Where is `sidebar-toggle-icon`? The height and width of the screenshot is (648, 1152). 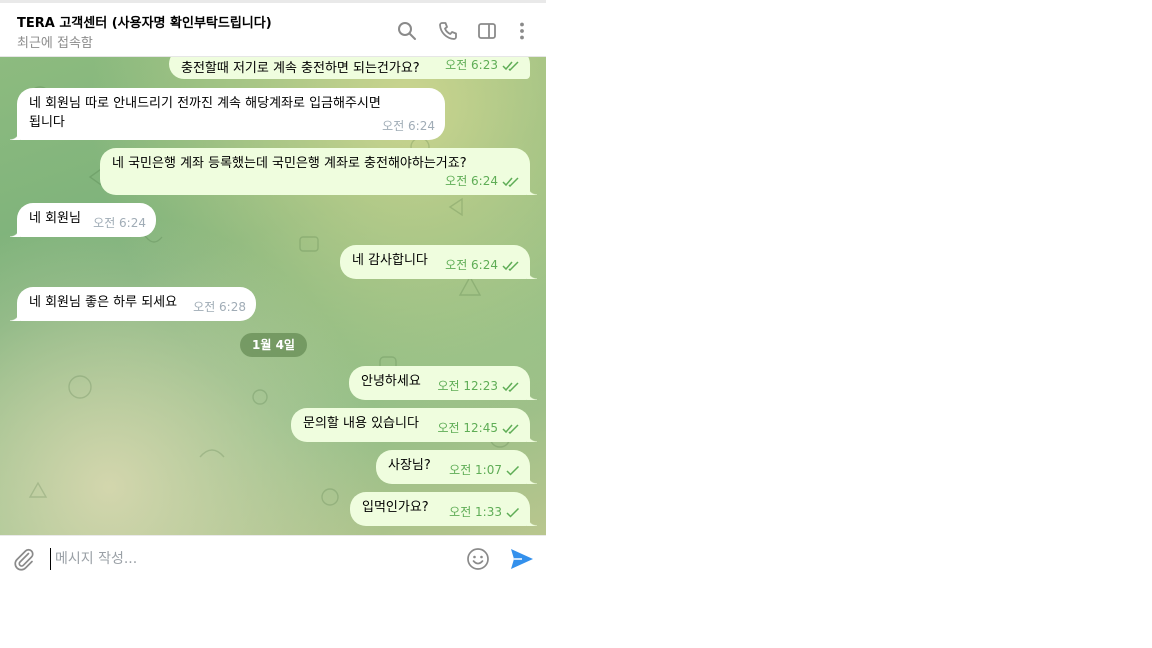
sidebar-toggle-icon is located at coordinates (487, 31).